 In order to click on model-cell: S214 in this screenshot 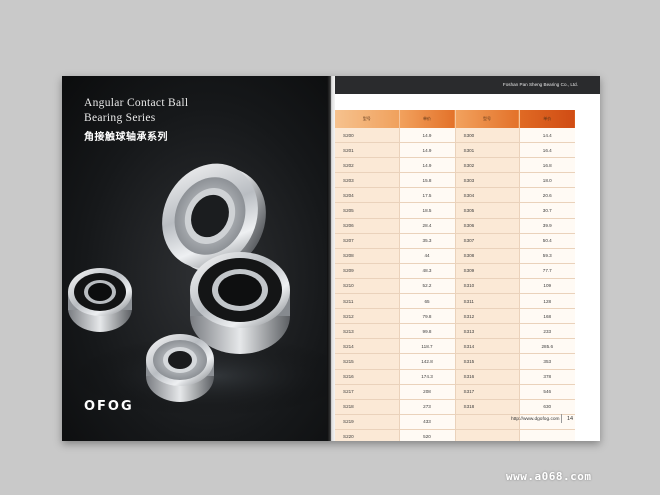, I will do `click(367, 346)`.